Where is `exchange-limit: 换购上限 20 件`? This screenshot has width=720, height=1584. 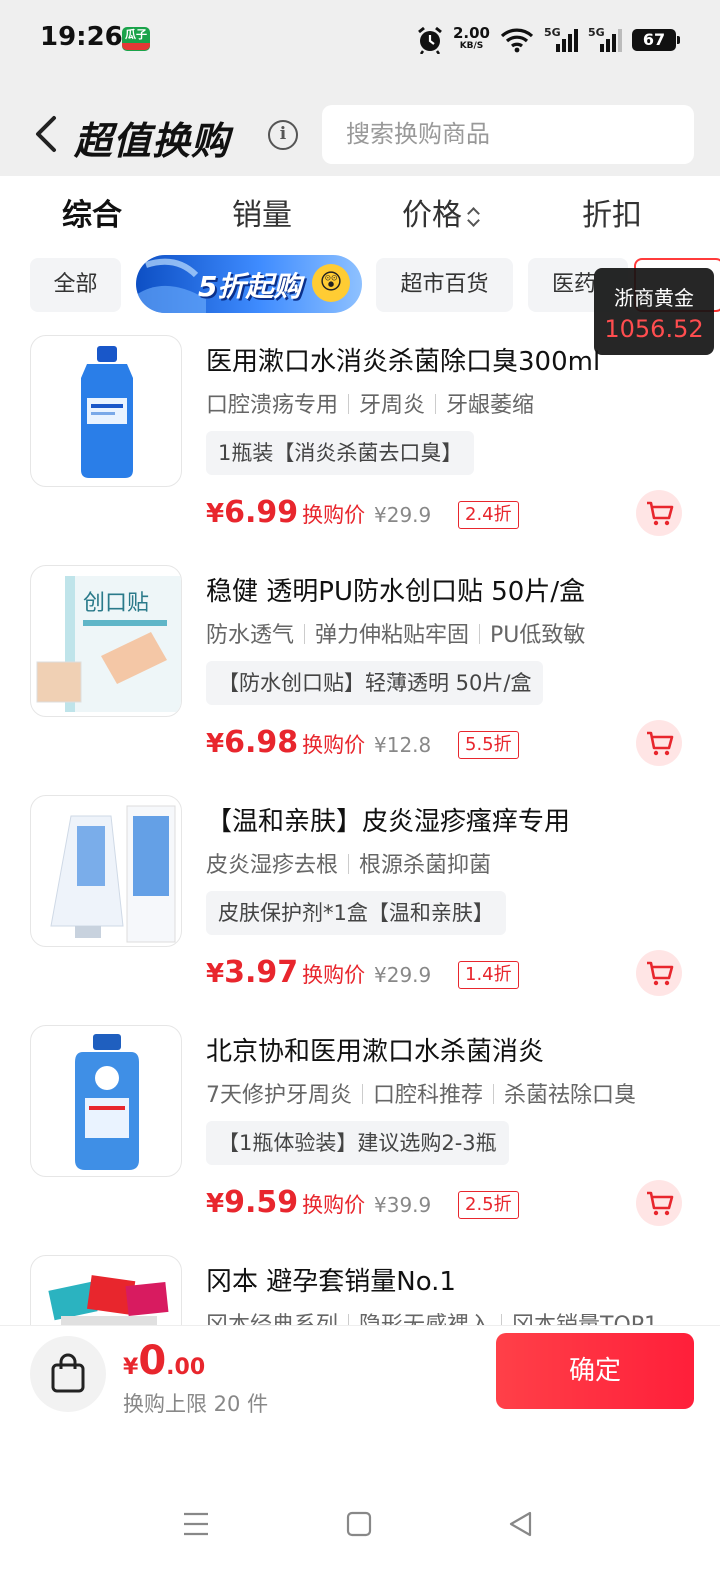 exchange-limit: 换购上限 20 件 is located at coordinates (196, 1404).